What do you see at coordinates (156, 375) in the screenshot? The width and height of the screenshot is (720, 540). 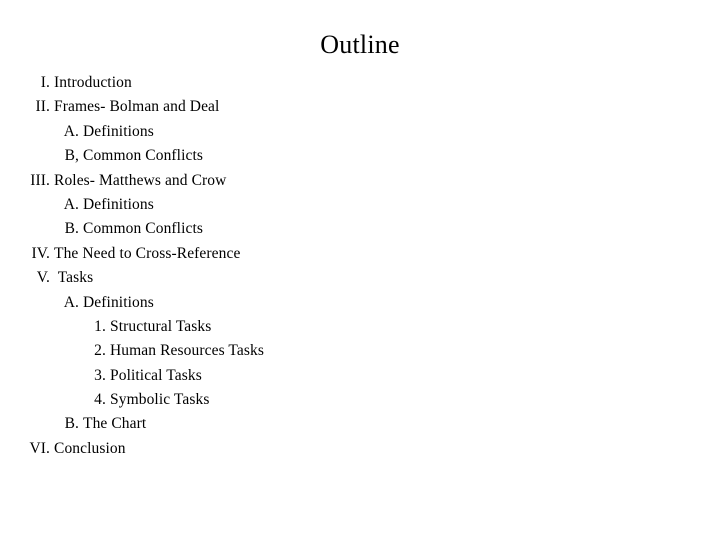 I see `outline-item-label: Political Tasks` at bounding box center [156, 375].